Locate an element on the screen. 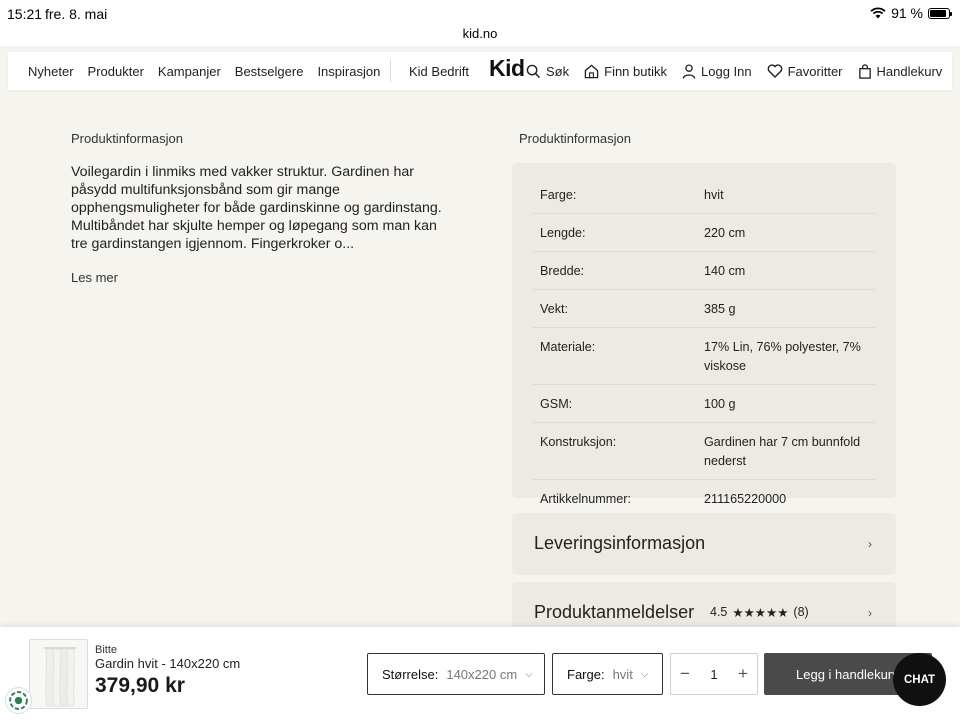  color-select-label: Farge: is located at coordinates (586, 674).